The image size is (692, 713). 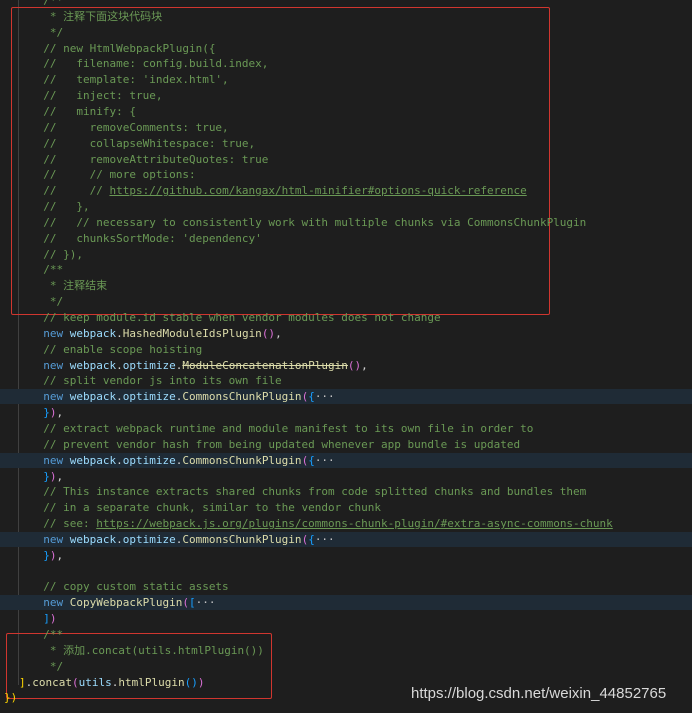 I want to click on code-line: }), so click(x=10, y=698).